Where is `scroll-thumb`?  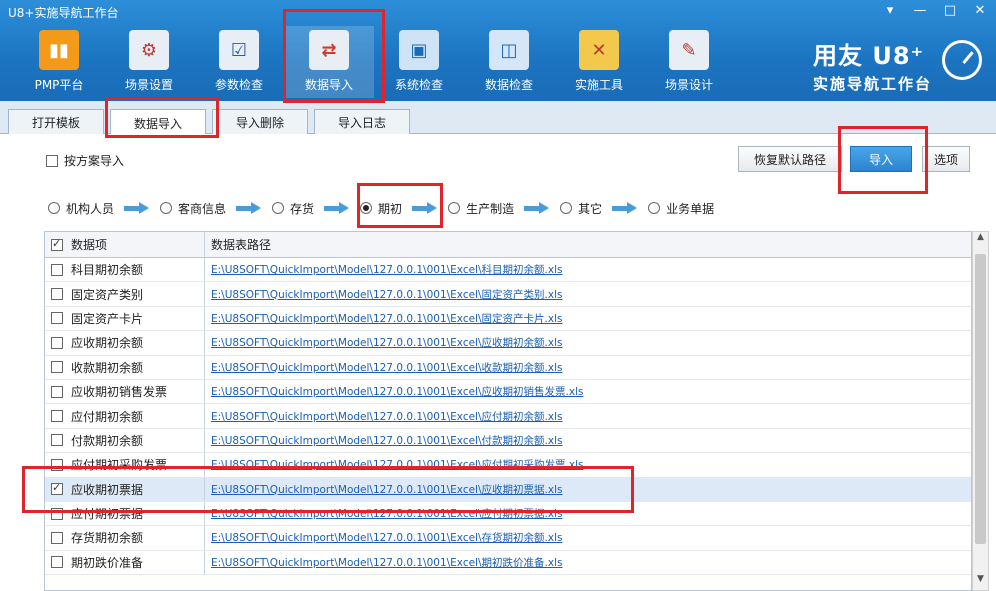
scroll-thumb is located at coordinates (980, 399).